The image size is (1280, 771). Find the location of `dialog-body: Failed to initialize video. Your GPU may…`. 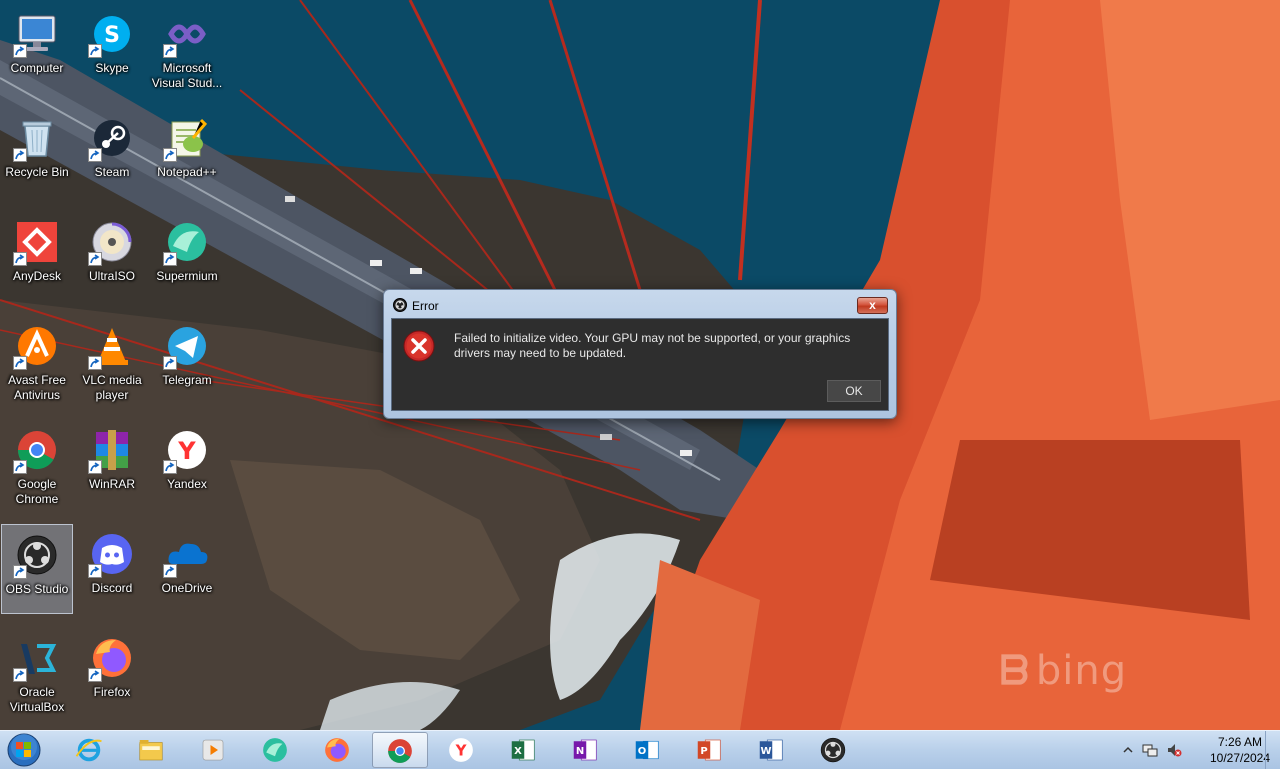

dialog-body: Failed to initialize video. Your GPU may… is located at coordinates (640, 364).